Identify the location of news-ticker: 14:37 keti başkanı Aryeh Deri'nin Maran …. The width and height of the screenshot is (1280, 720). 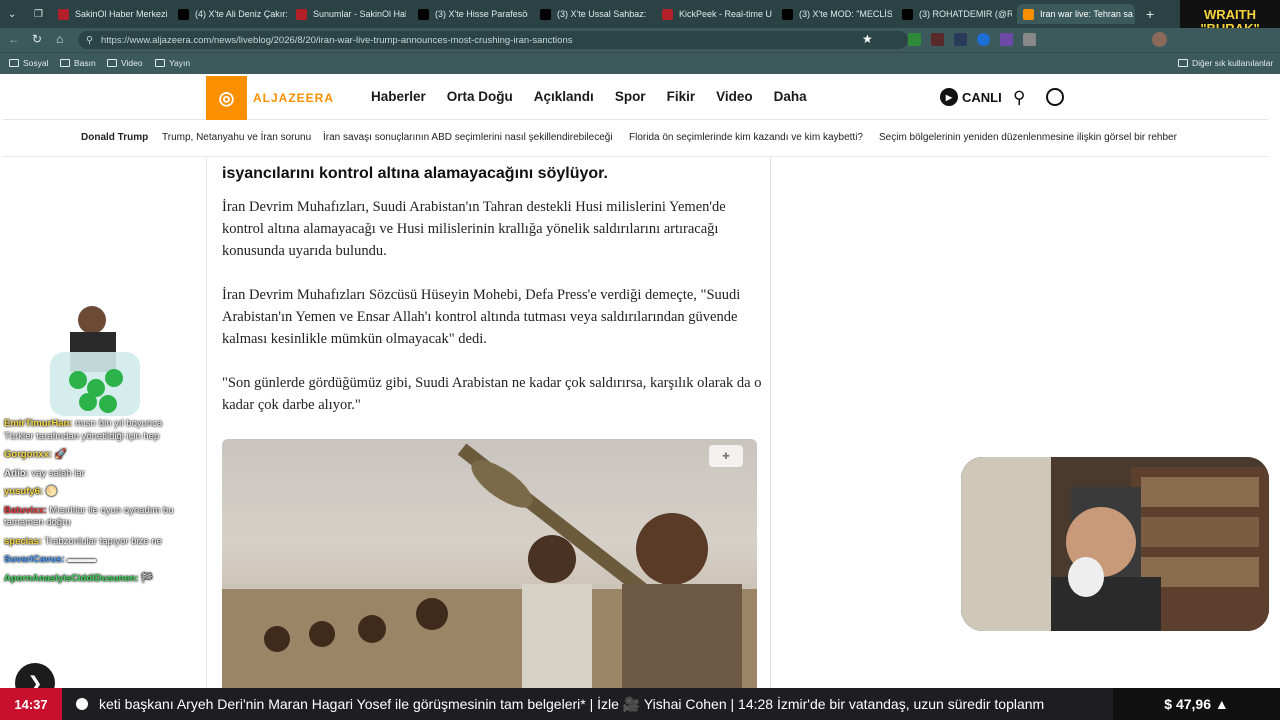
(640, 704).